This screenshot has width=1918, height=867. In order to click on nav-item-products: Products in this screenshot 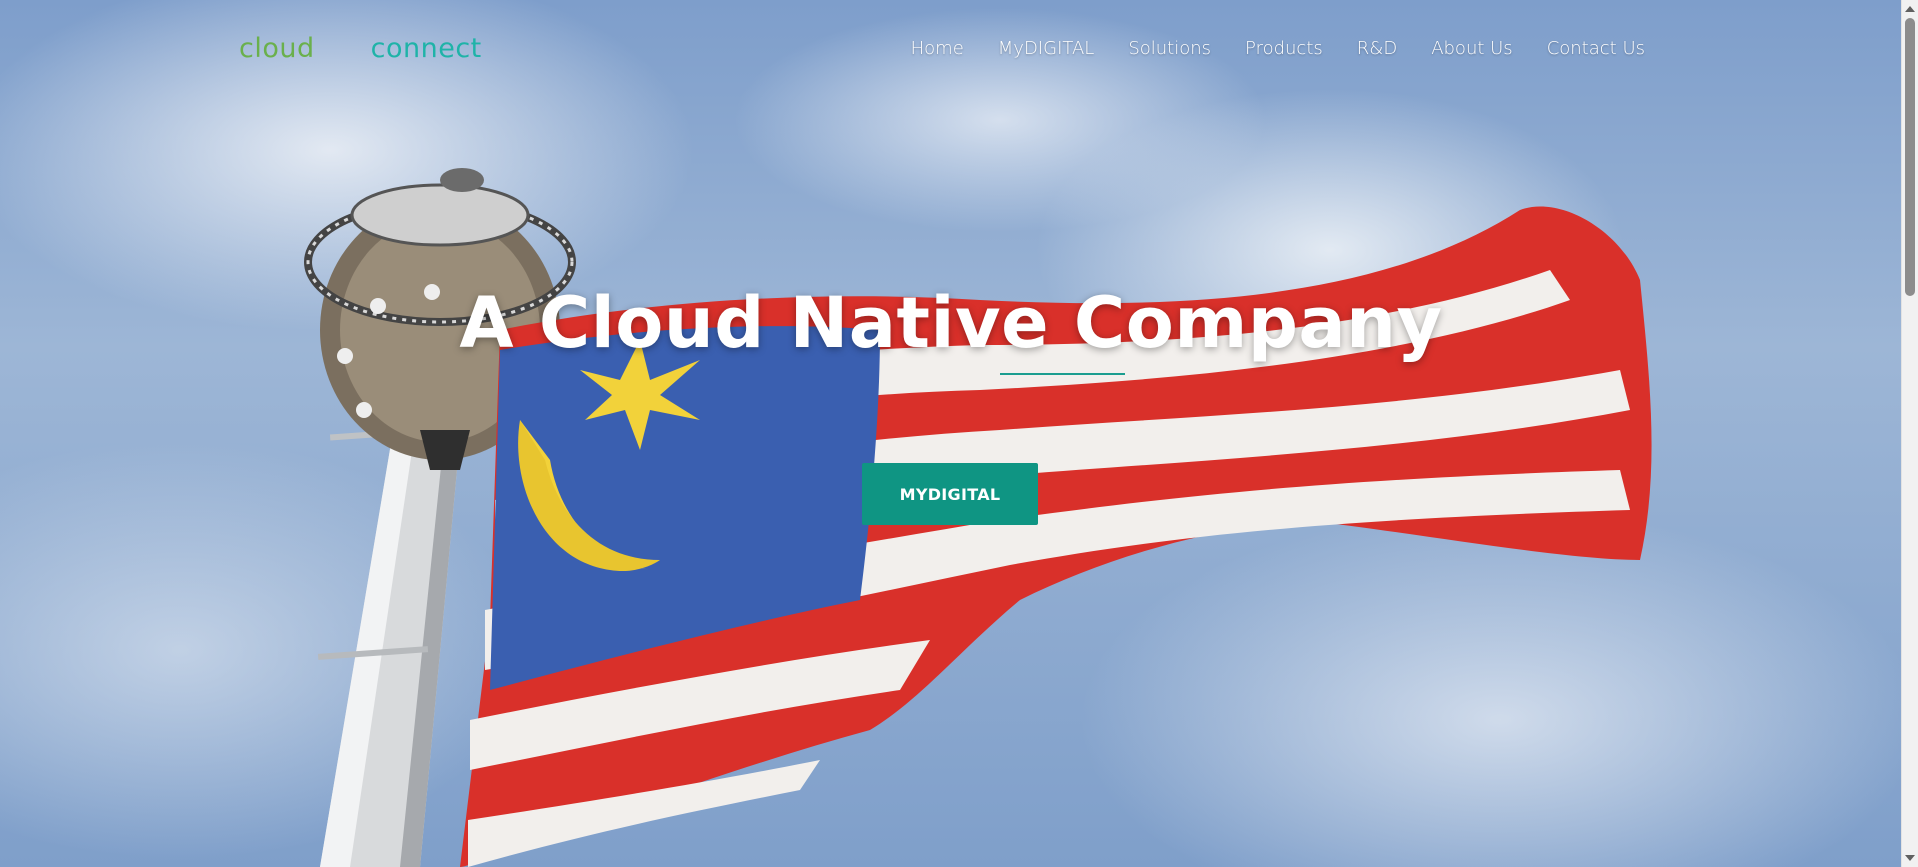, I will do `click(1284, 48)`.